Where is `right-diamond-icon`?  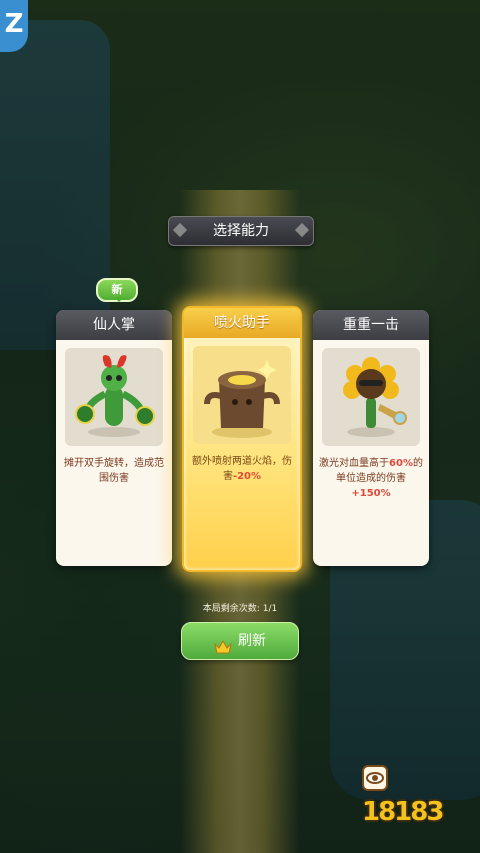
right-diamond-icon is located at coordinates (302, 230).